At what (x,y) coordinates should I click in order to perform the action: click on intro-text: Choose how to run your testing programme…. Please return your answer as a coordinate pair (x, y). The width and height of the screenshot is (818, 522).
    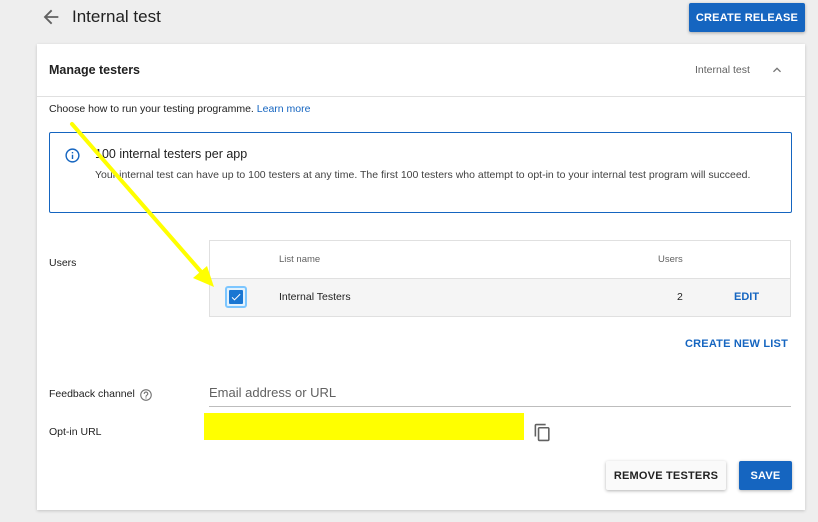
    Looking at the image, I should click on (179, 109).